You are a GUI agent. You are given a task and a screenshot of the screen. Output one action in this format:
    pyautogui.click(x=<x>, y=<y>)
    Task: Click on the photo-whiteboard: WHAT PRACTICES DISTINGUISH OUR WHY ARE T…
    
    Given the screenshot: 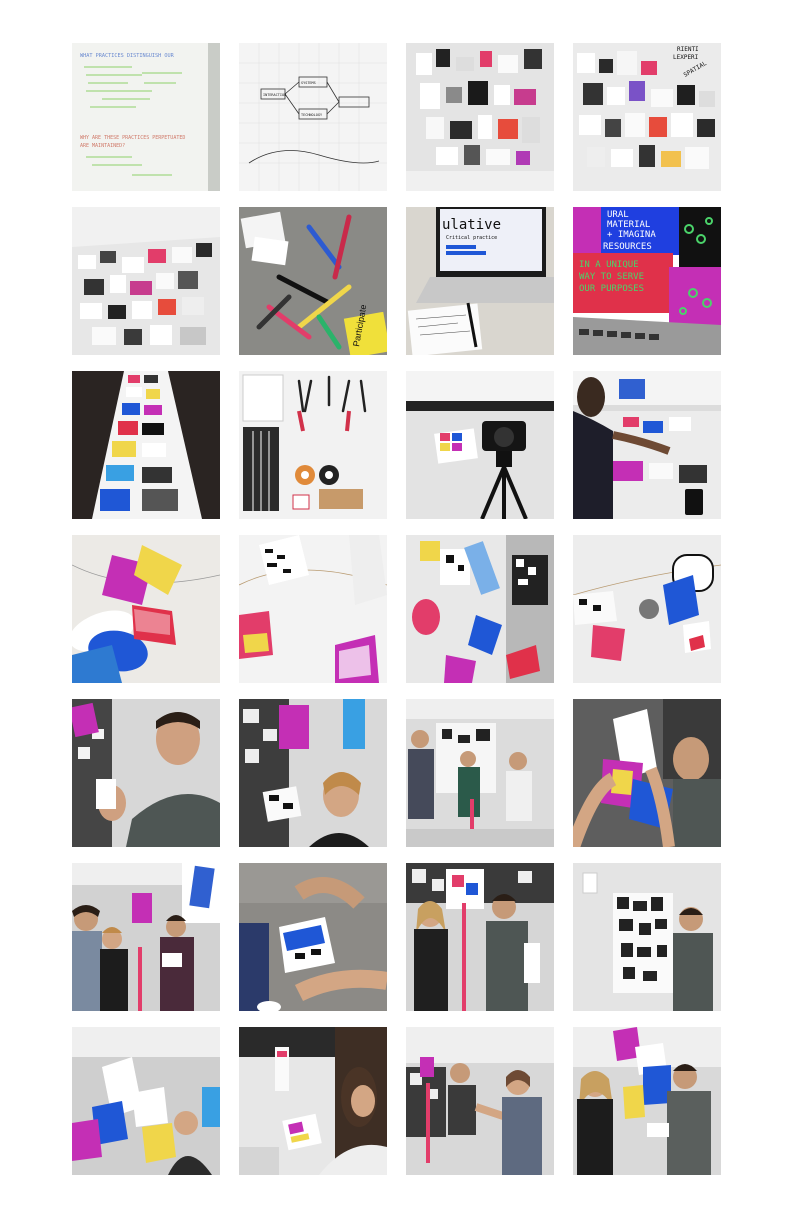 What is the action you would take?
    pyautogui.click(x=146, y=117)
    